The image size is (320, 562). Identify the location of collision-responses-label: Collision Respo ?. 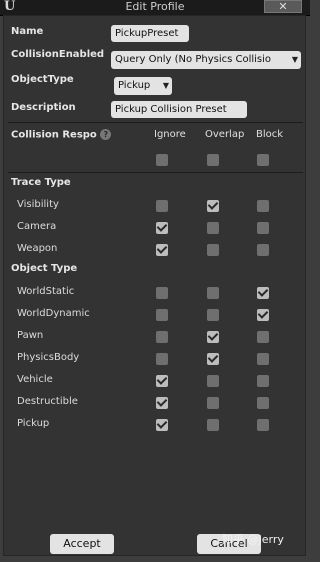
(61, 135).